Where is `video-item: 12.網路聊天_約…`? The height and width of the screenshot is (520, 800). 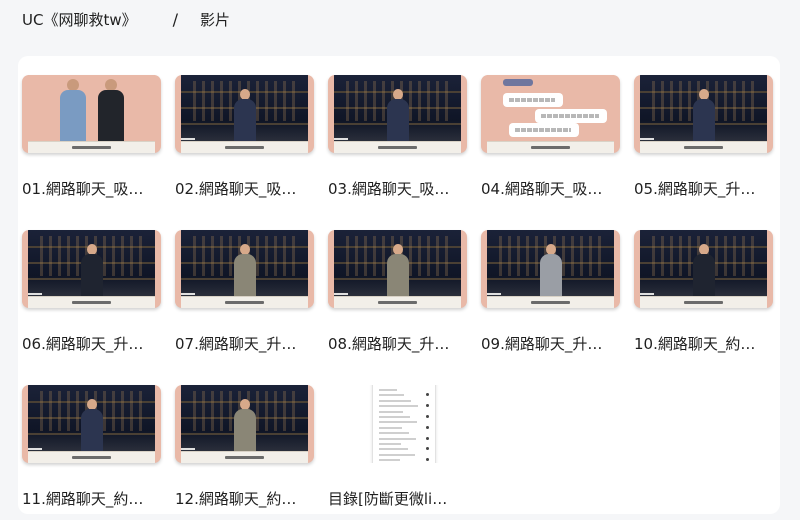
video-item: 12.網路聊天_約… is located at coordinates (247, 452).